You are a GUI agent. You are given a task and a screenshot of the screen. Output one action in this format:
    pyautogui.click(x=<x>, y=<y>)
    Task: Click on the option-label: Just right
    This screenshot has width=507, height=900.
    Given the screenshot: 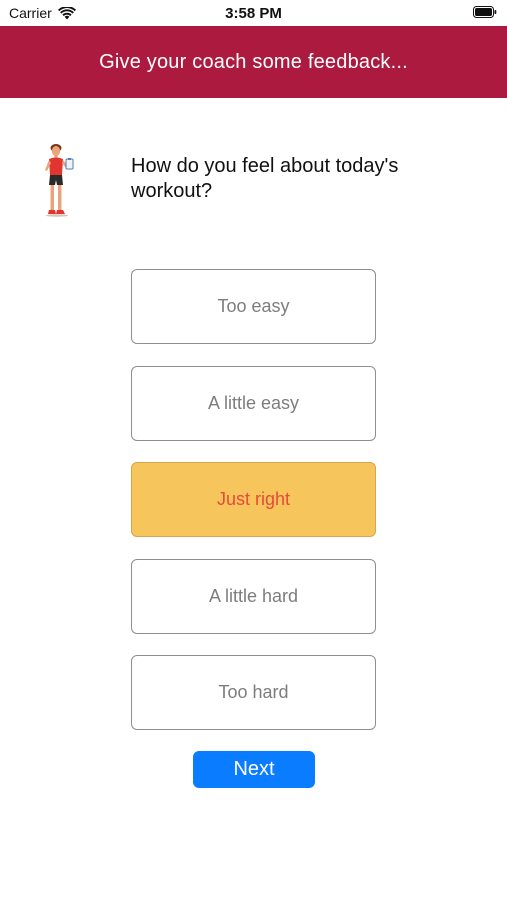 What is the action you would take?
    pyautogui.click(x=253, y=499)
    